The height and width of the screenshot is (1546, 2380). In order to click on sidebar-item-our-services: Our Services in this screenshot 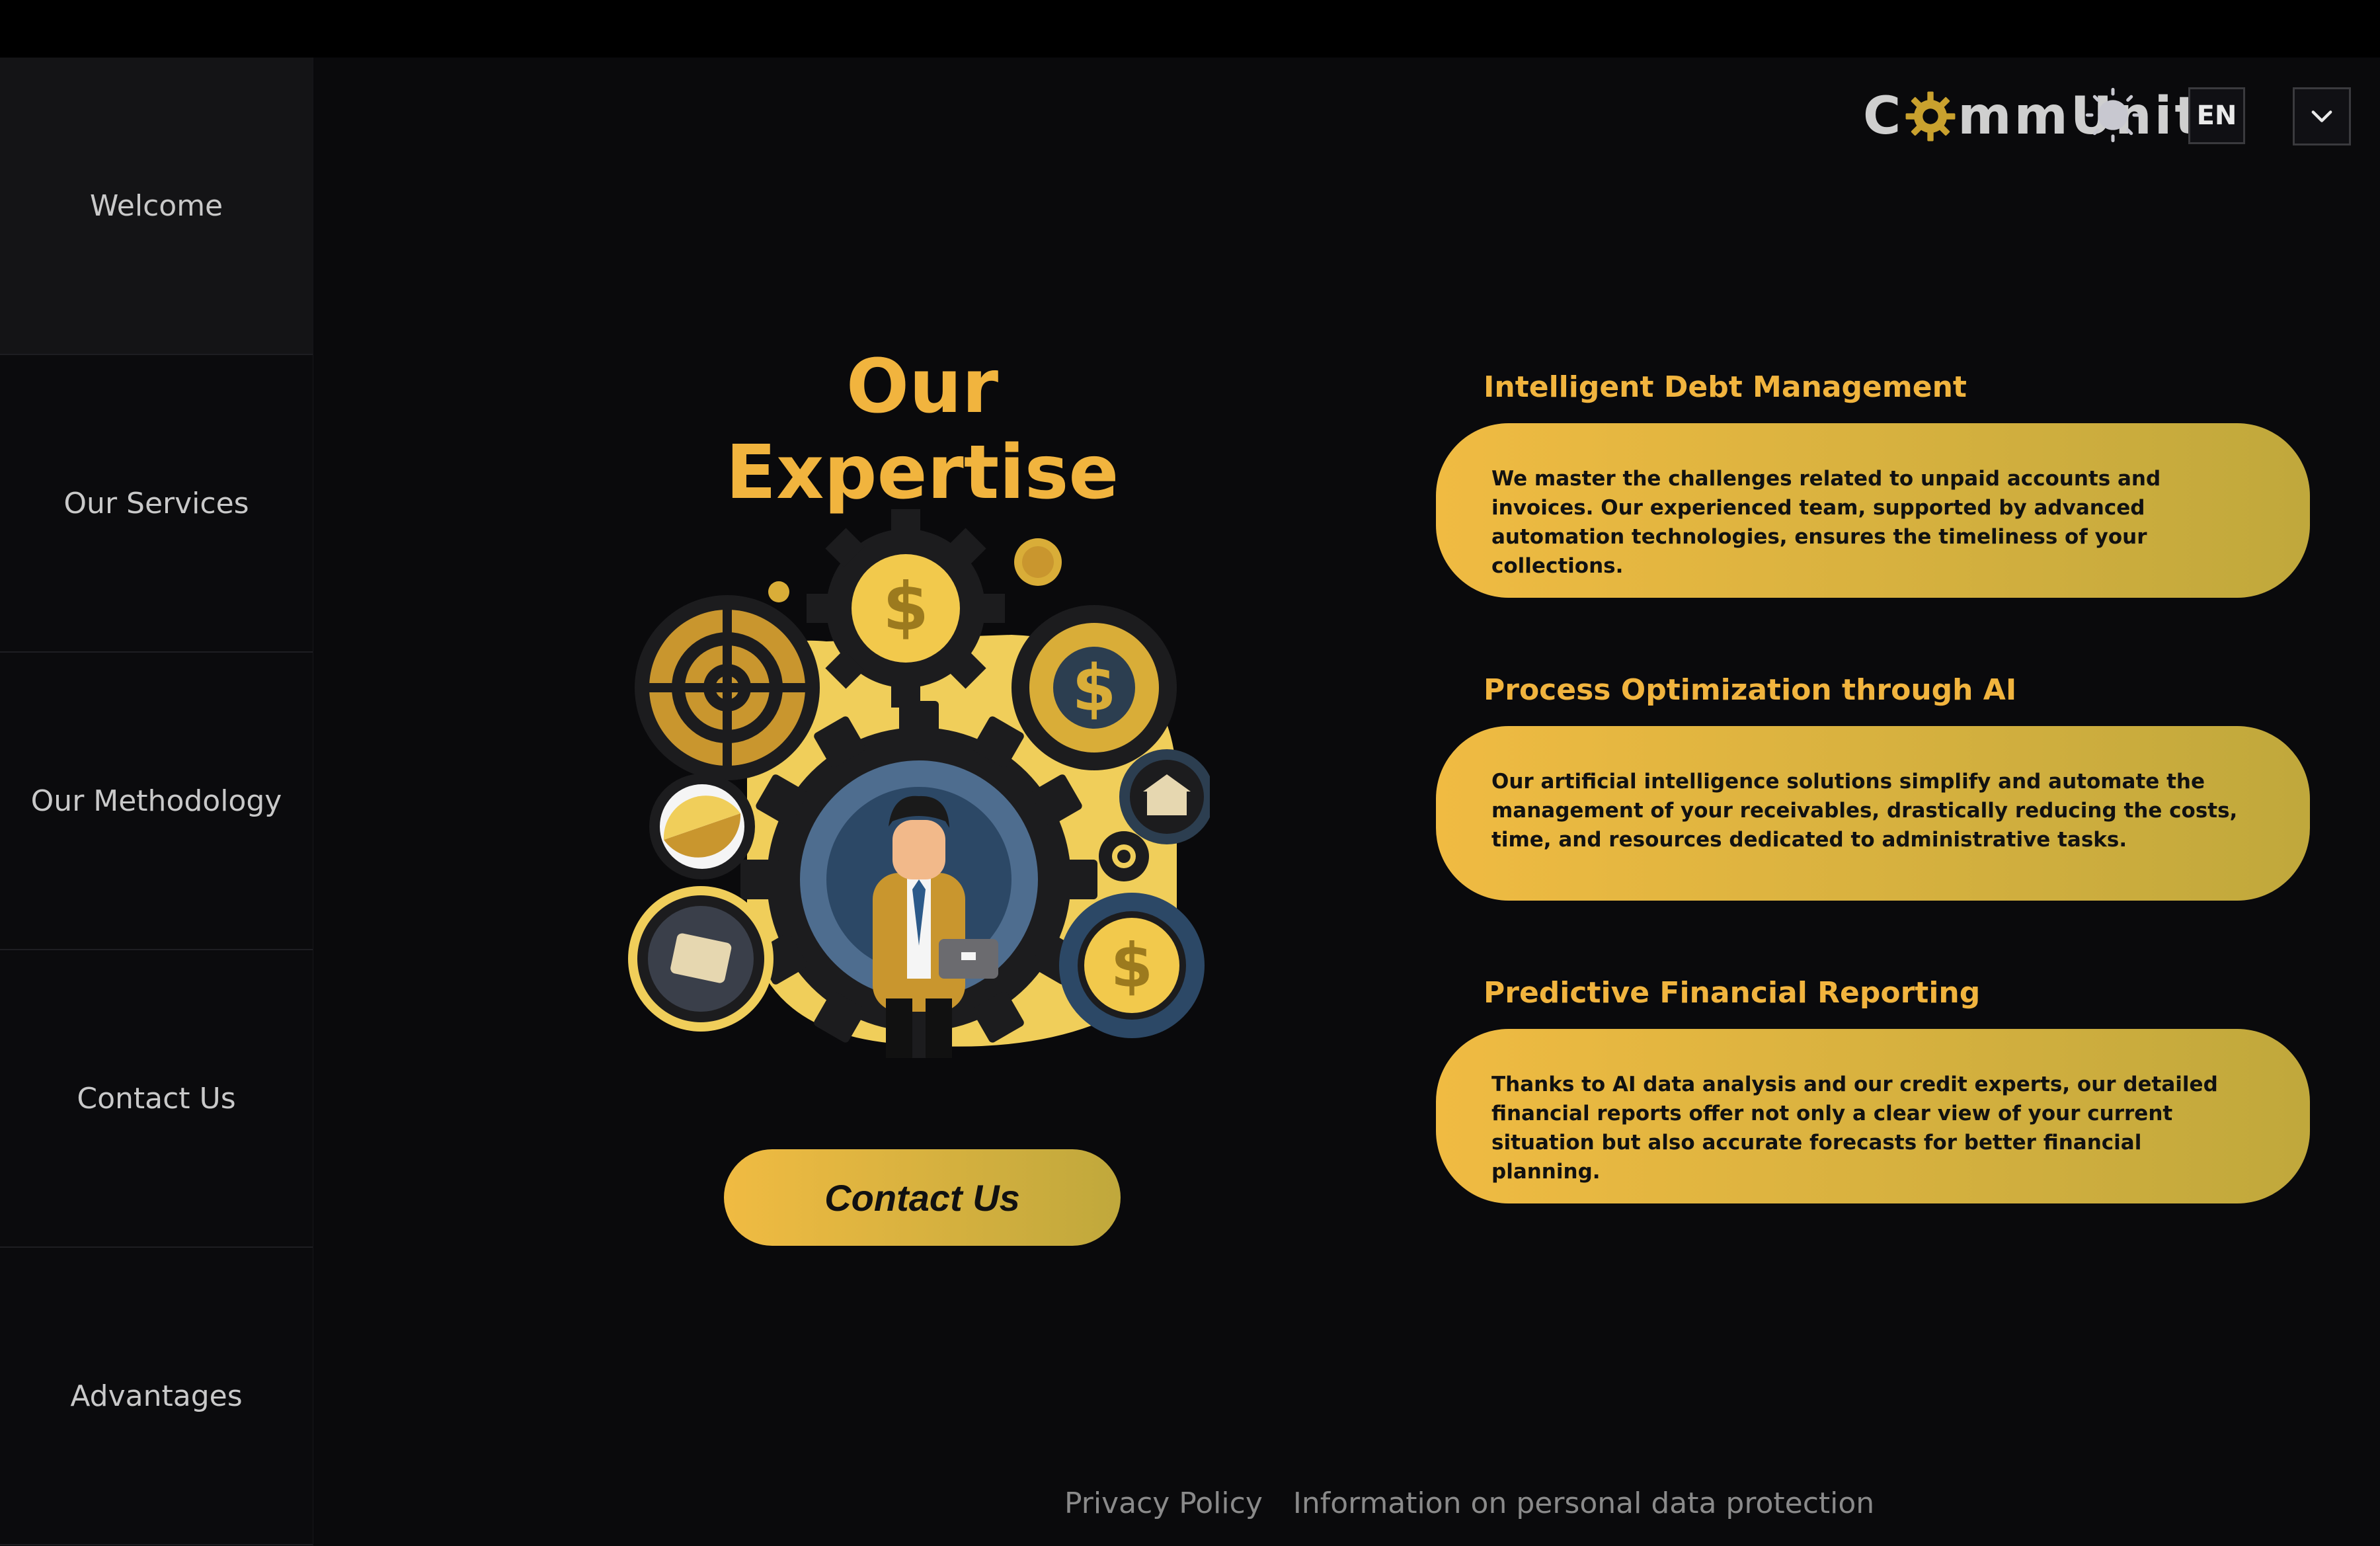, I will do `click(156, 504)`.